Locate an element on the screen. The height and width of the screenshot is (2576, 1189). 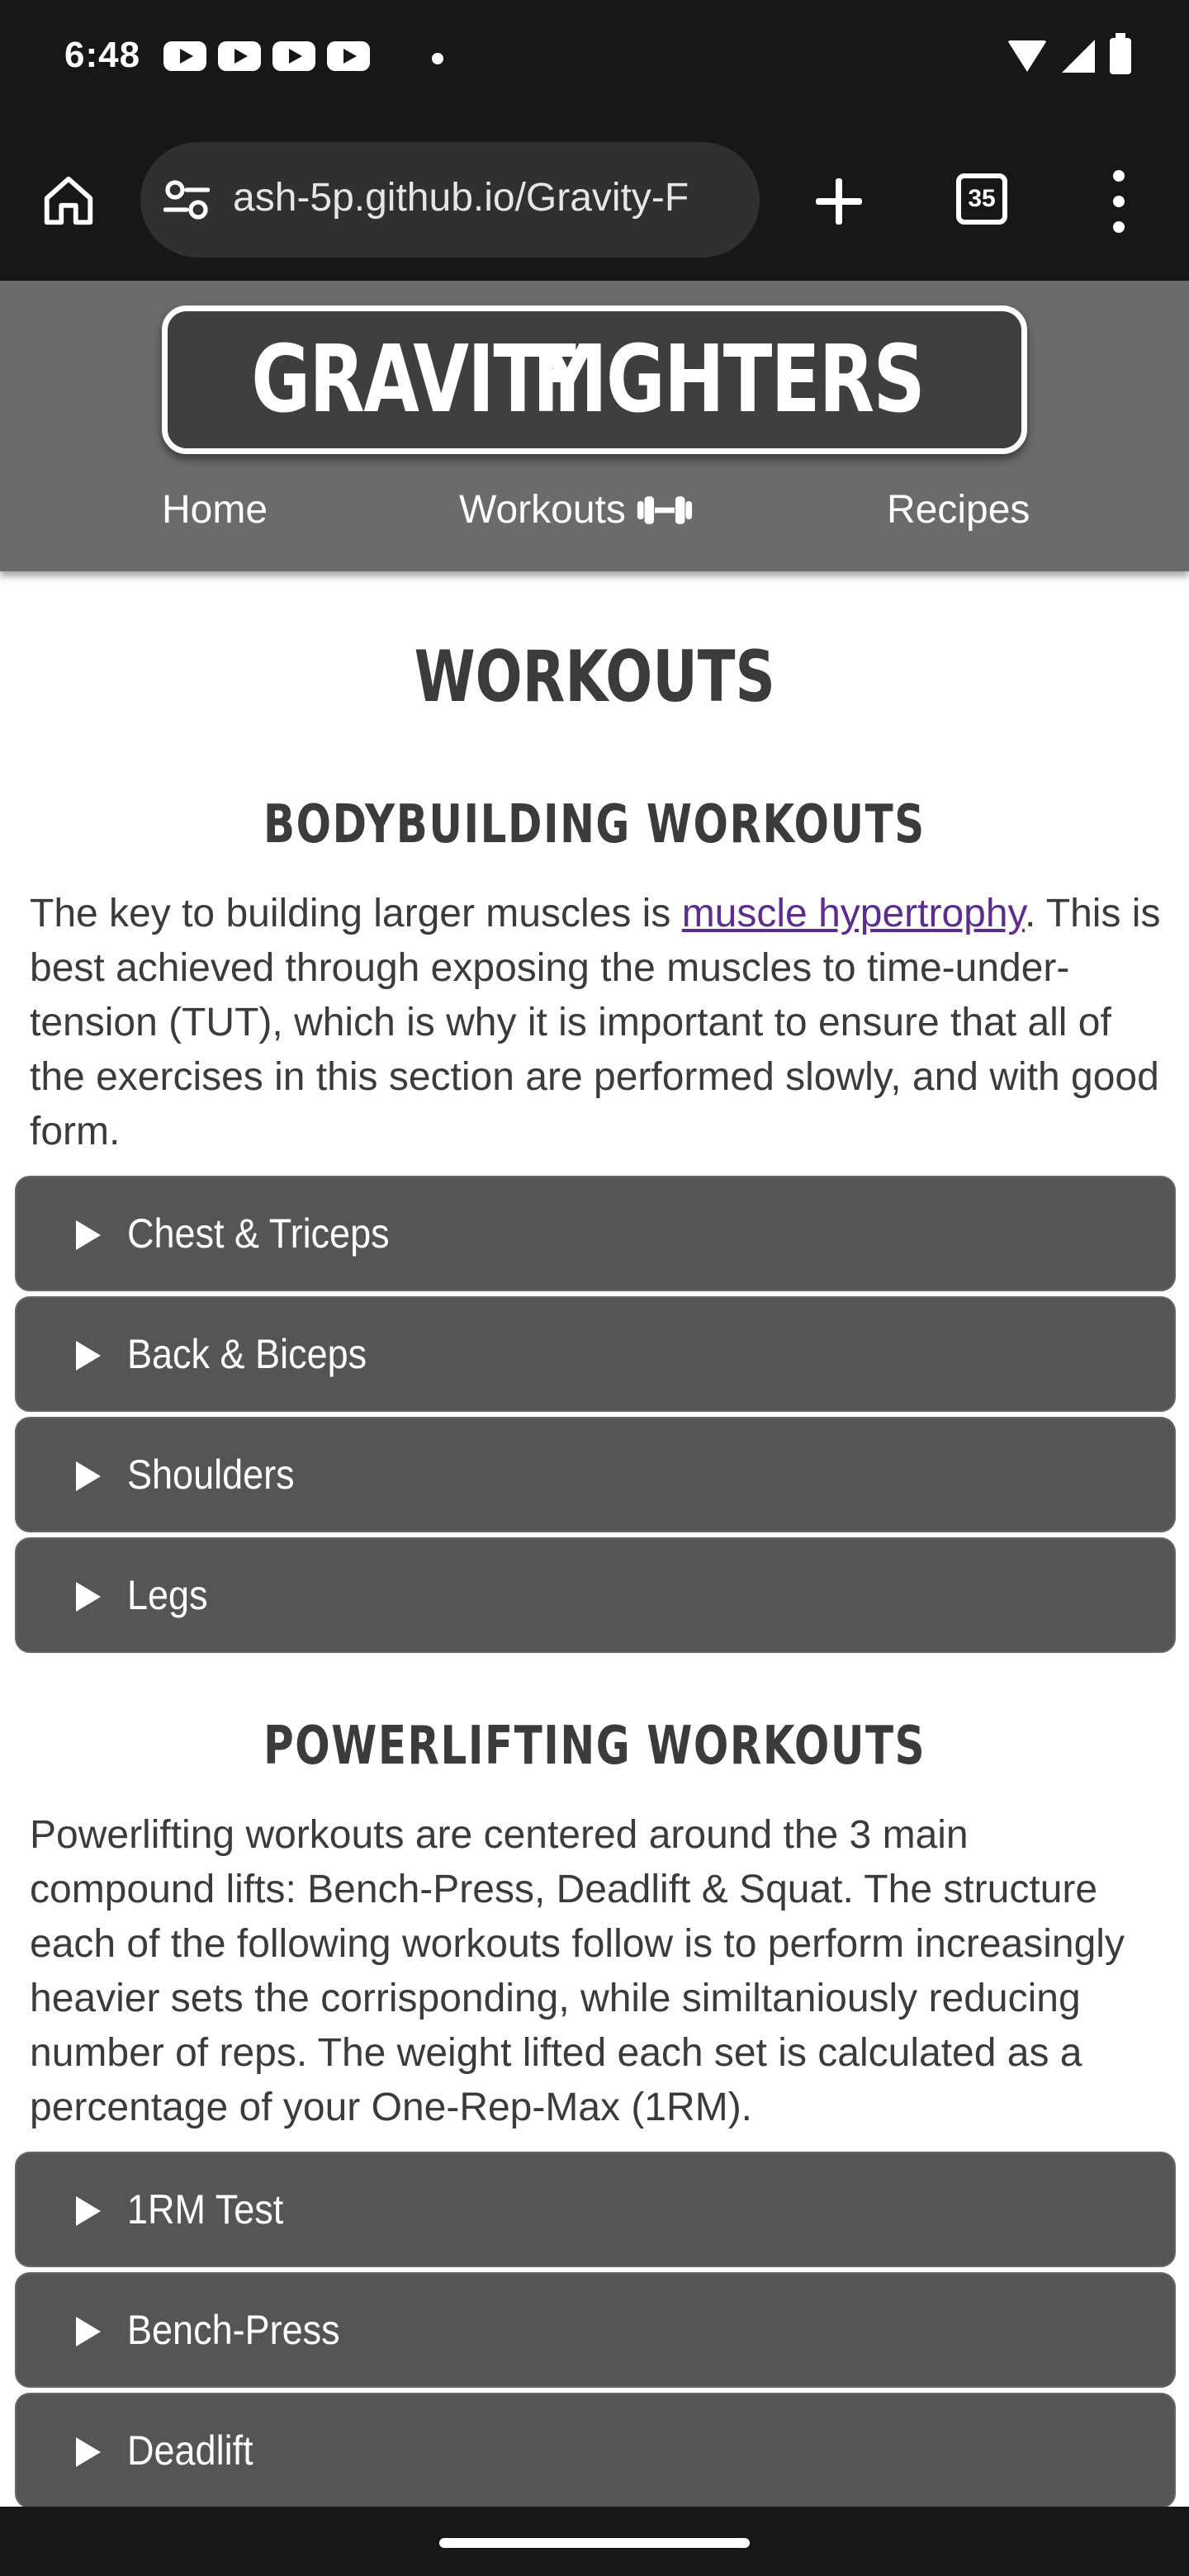
accordion-bench-press: Bench-Press is located at coordinates (595, 2330).